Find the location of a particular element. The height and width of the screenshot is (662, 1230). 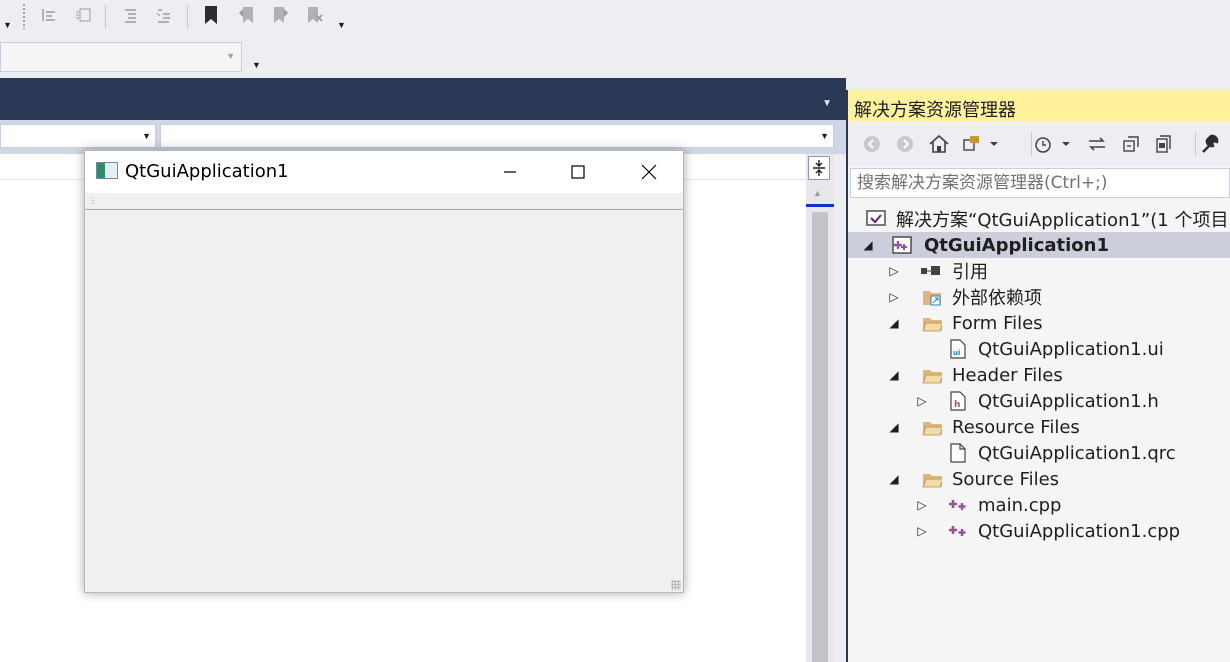

editor-vertical-scrollbar: ▲ is located at coordinates (820, 408).